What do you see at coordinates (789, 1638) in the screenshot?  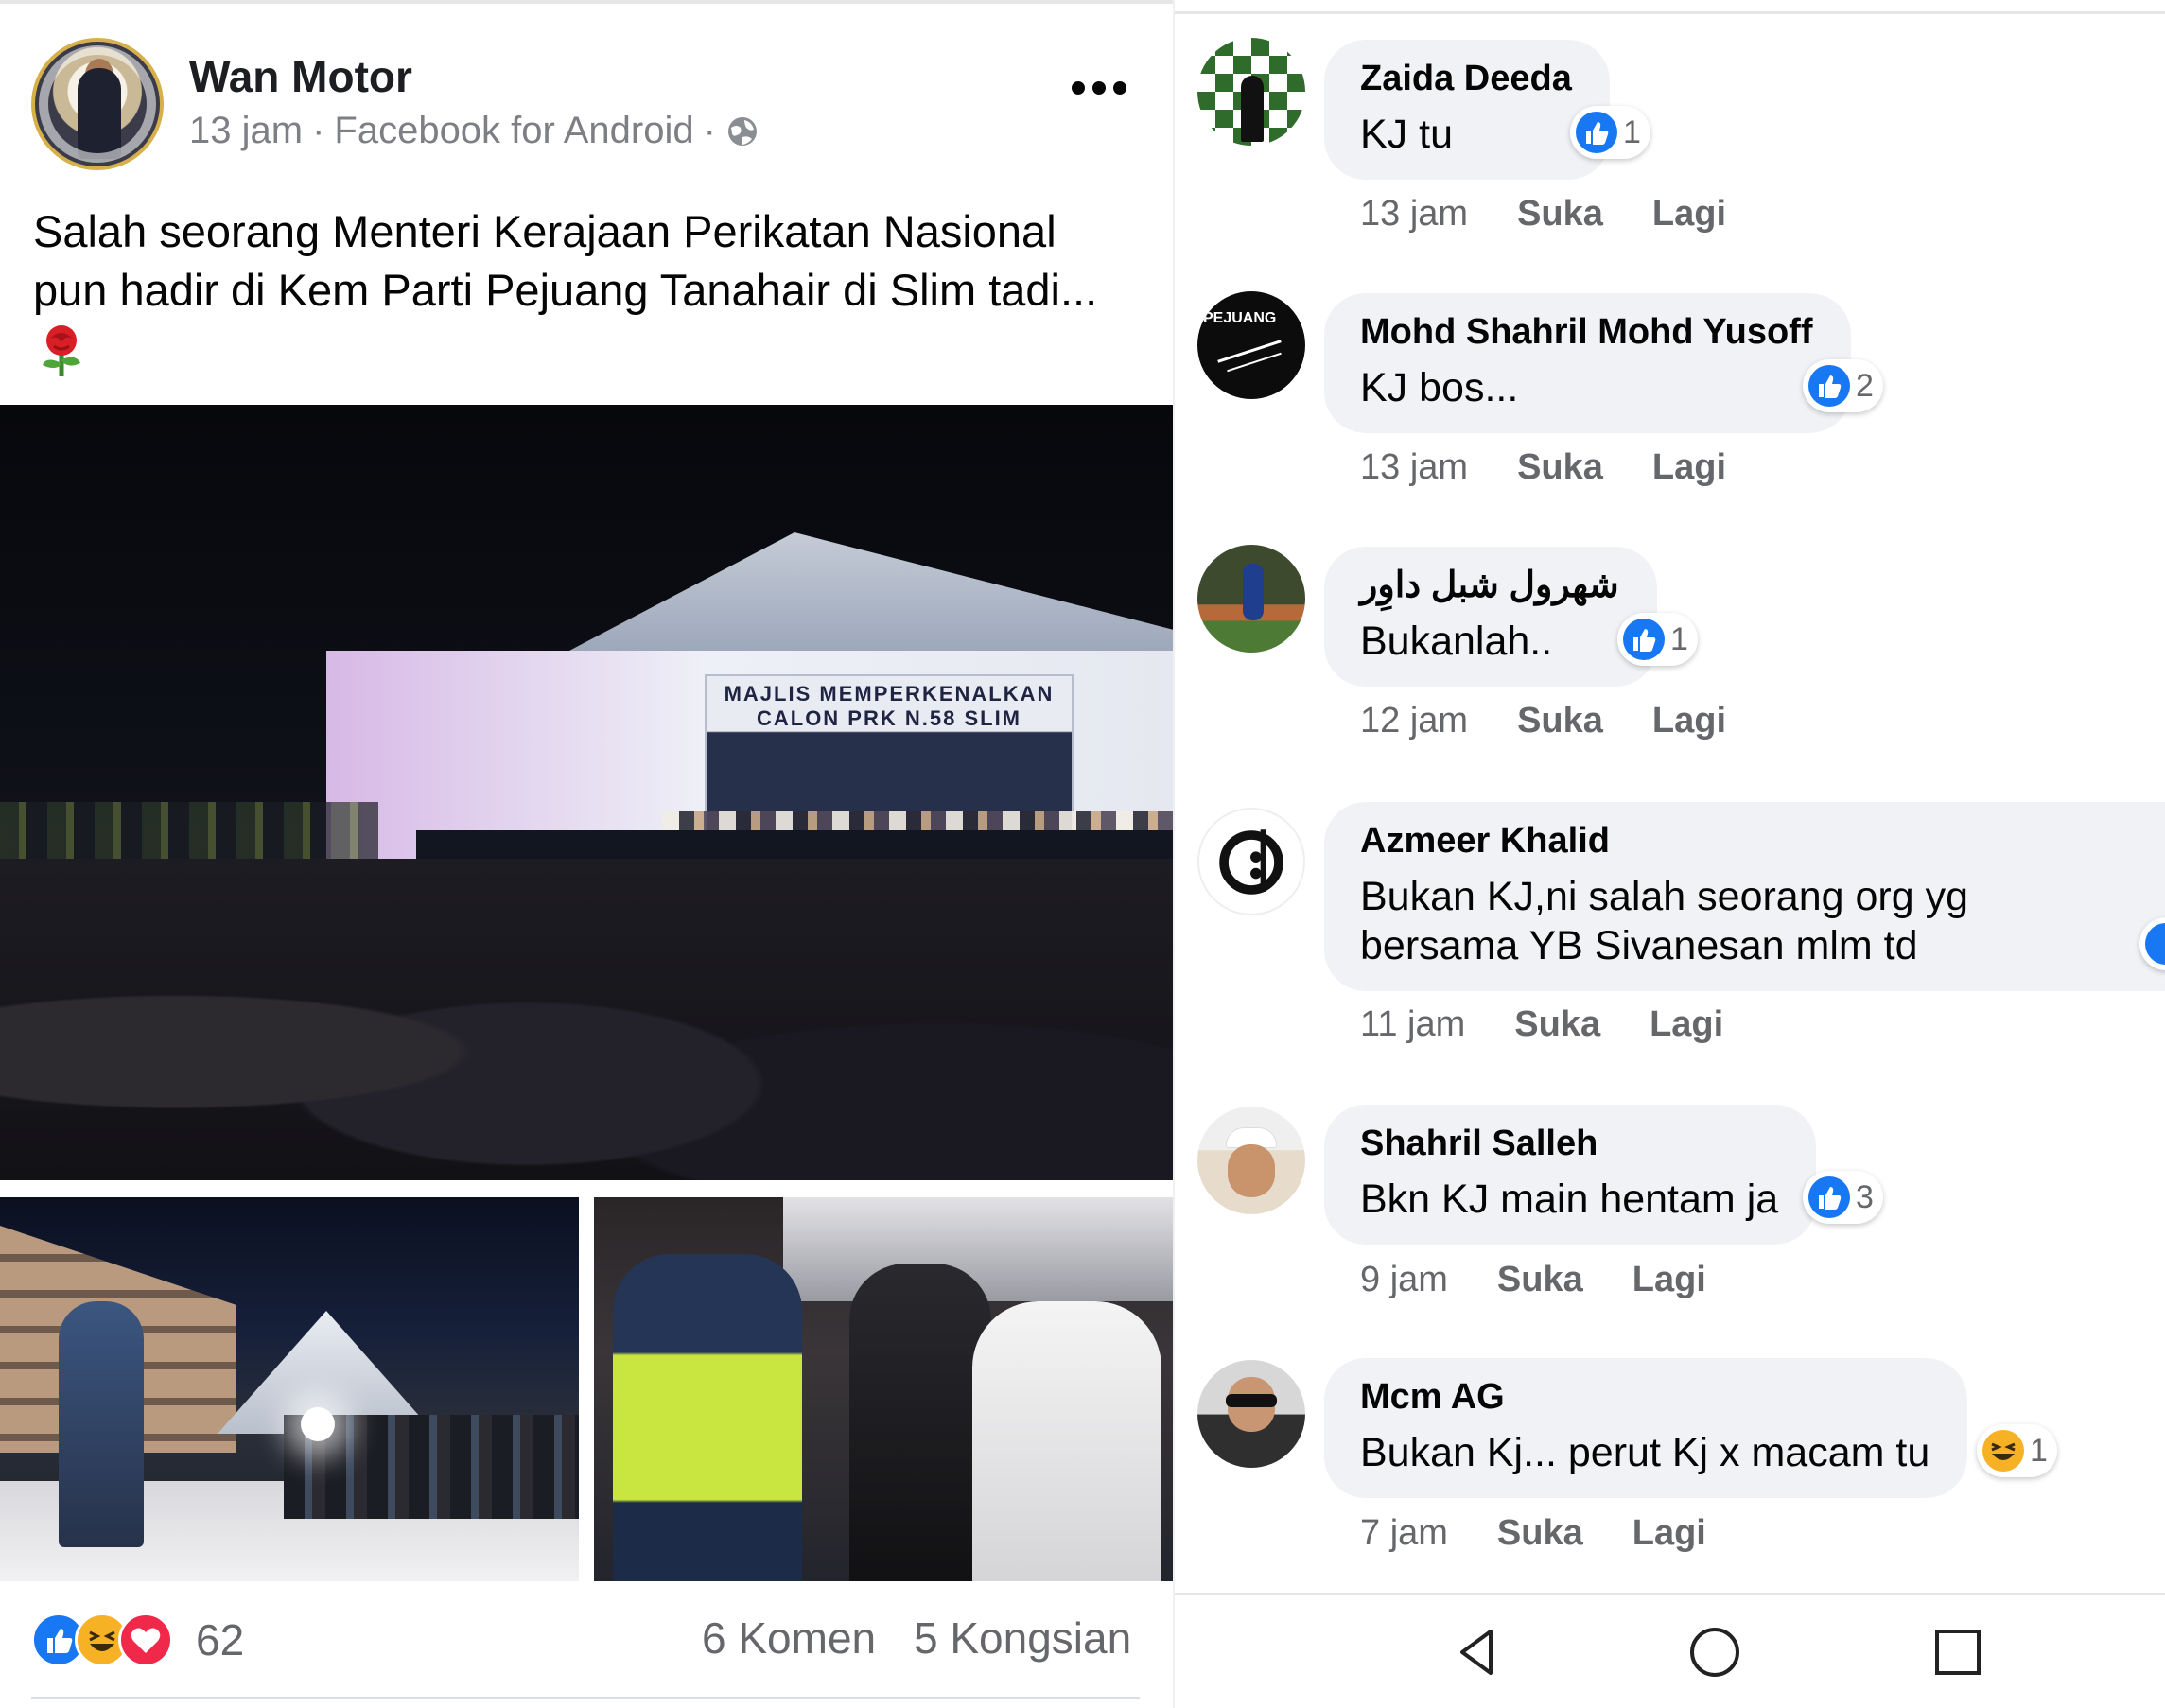 I see `comments-count-link: 6 Komen` at bounding box center [789, 1638].